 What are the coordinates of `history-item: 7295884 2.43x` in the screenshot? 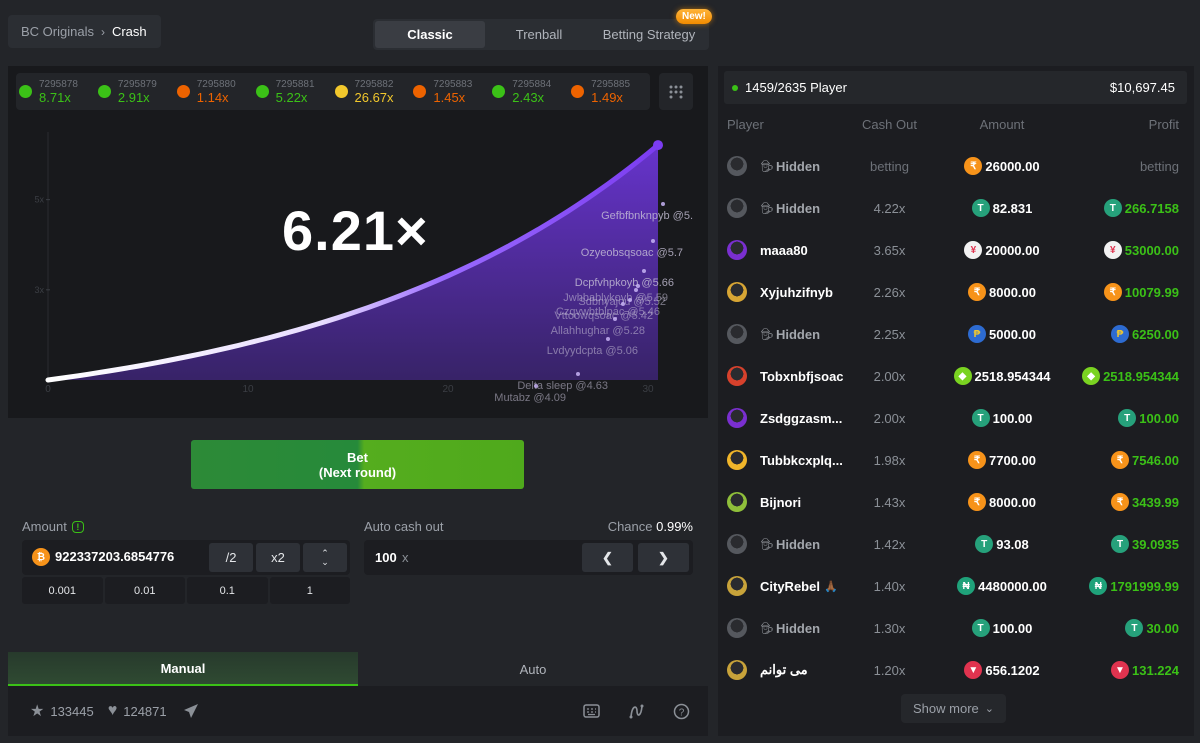 It's located at (531, 92).